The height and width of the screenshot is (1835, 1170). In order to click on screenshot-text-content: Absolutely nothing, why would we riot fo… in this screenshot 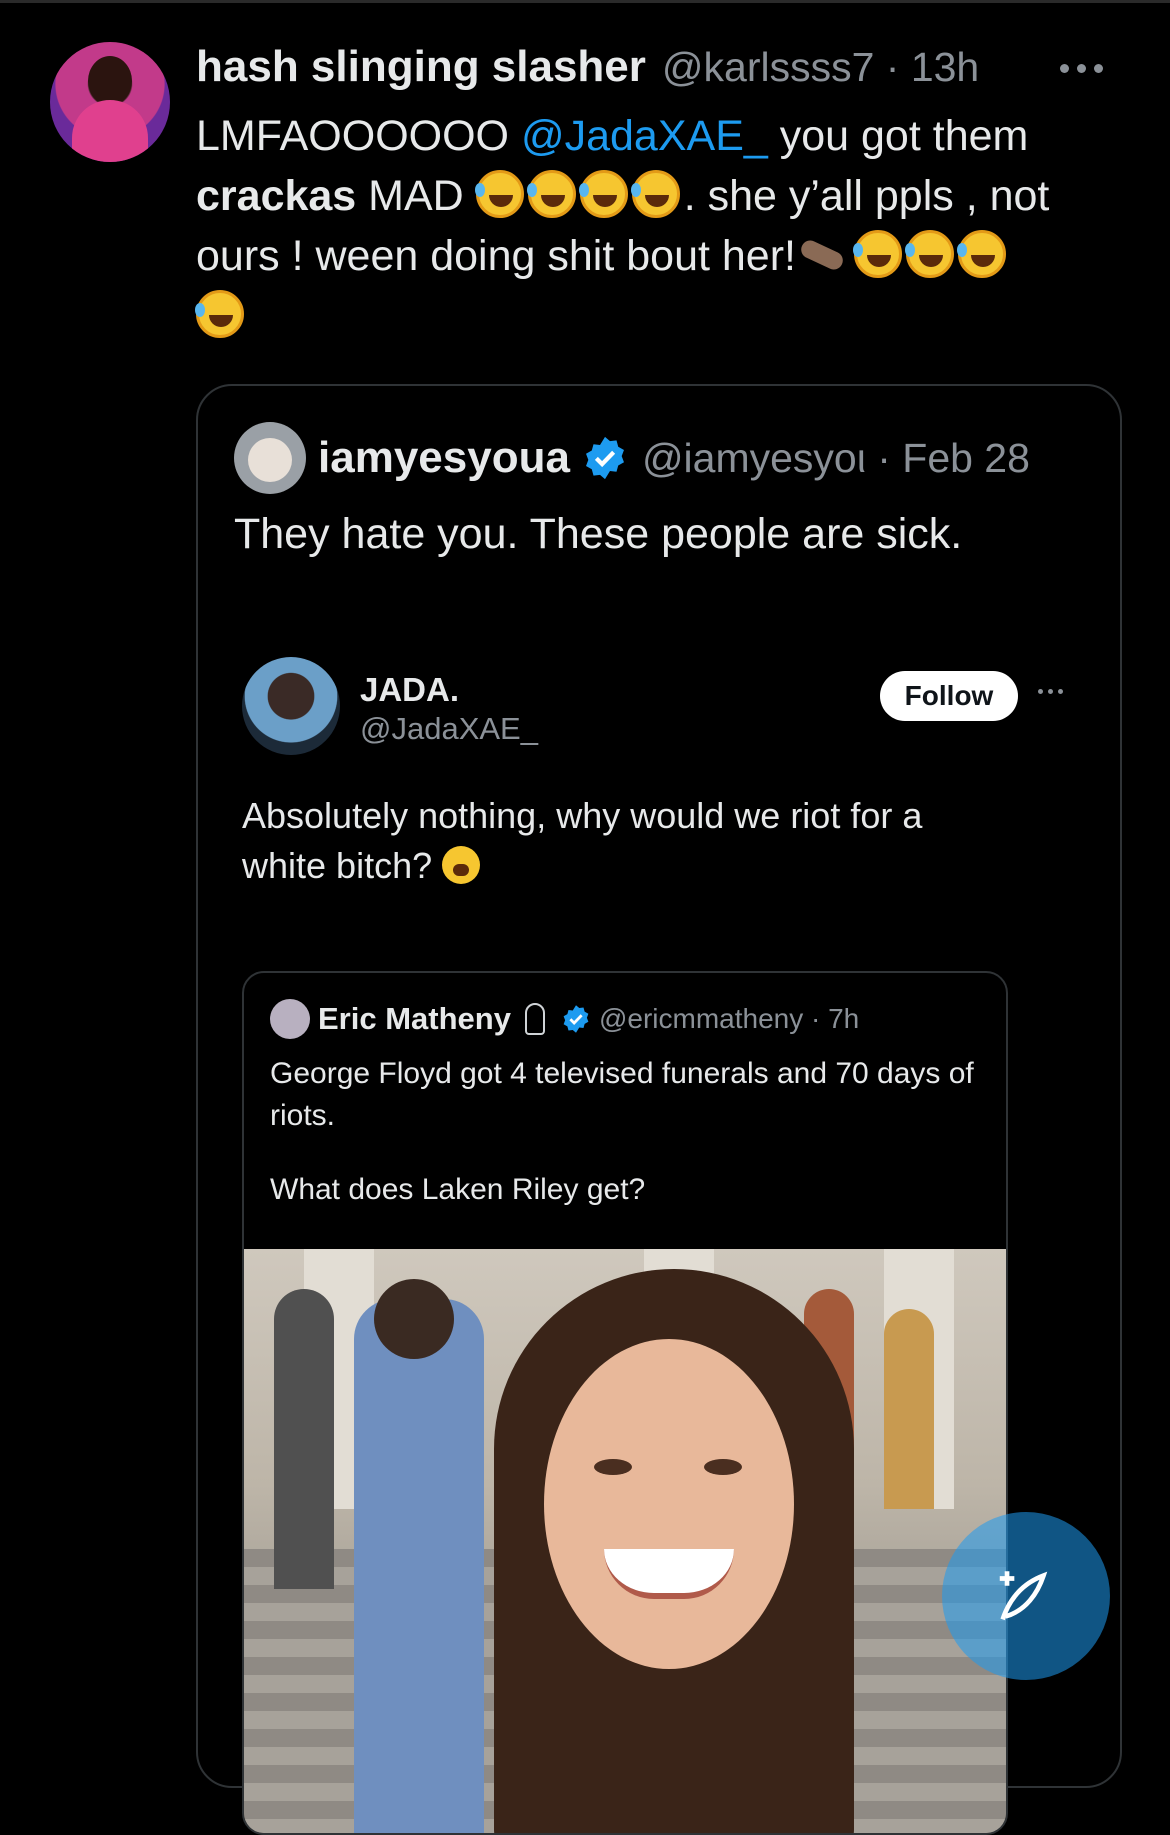, I will do `click(582, 840)`.